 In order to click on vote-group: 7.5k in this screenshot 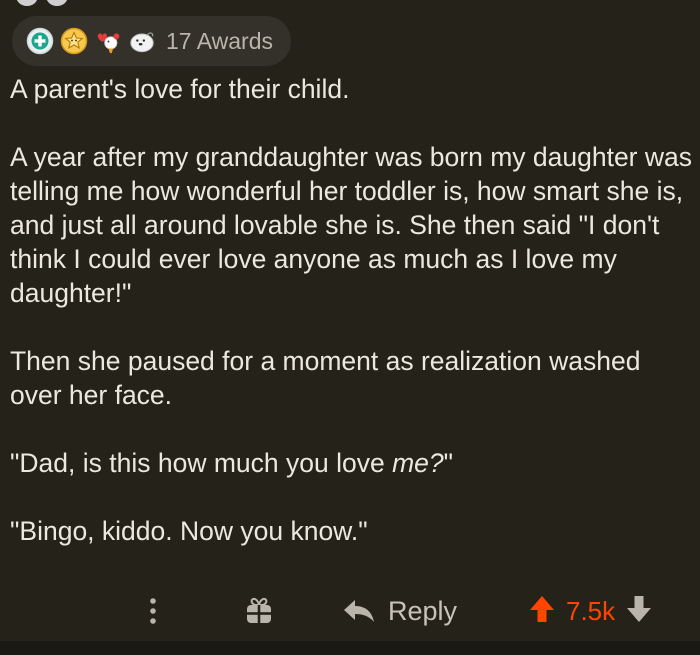, I will do `click(590, 611)`.